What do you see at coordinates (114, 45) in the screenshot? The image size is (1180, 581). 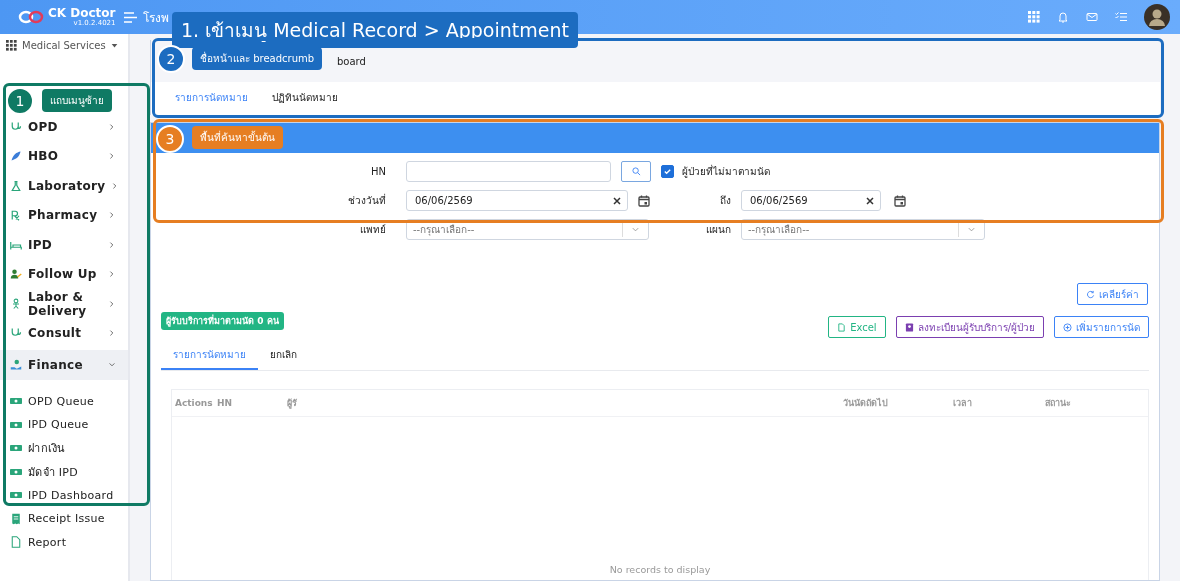 I see `caret-icon` at bounding box center [114, 45].